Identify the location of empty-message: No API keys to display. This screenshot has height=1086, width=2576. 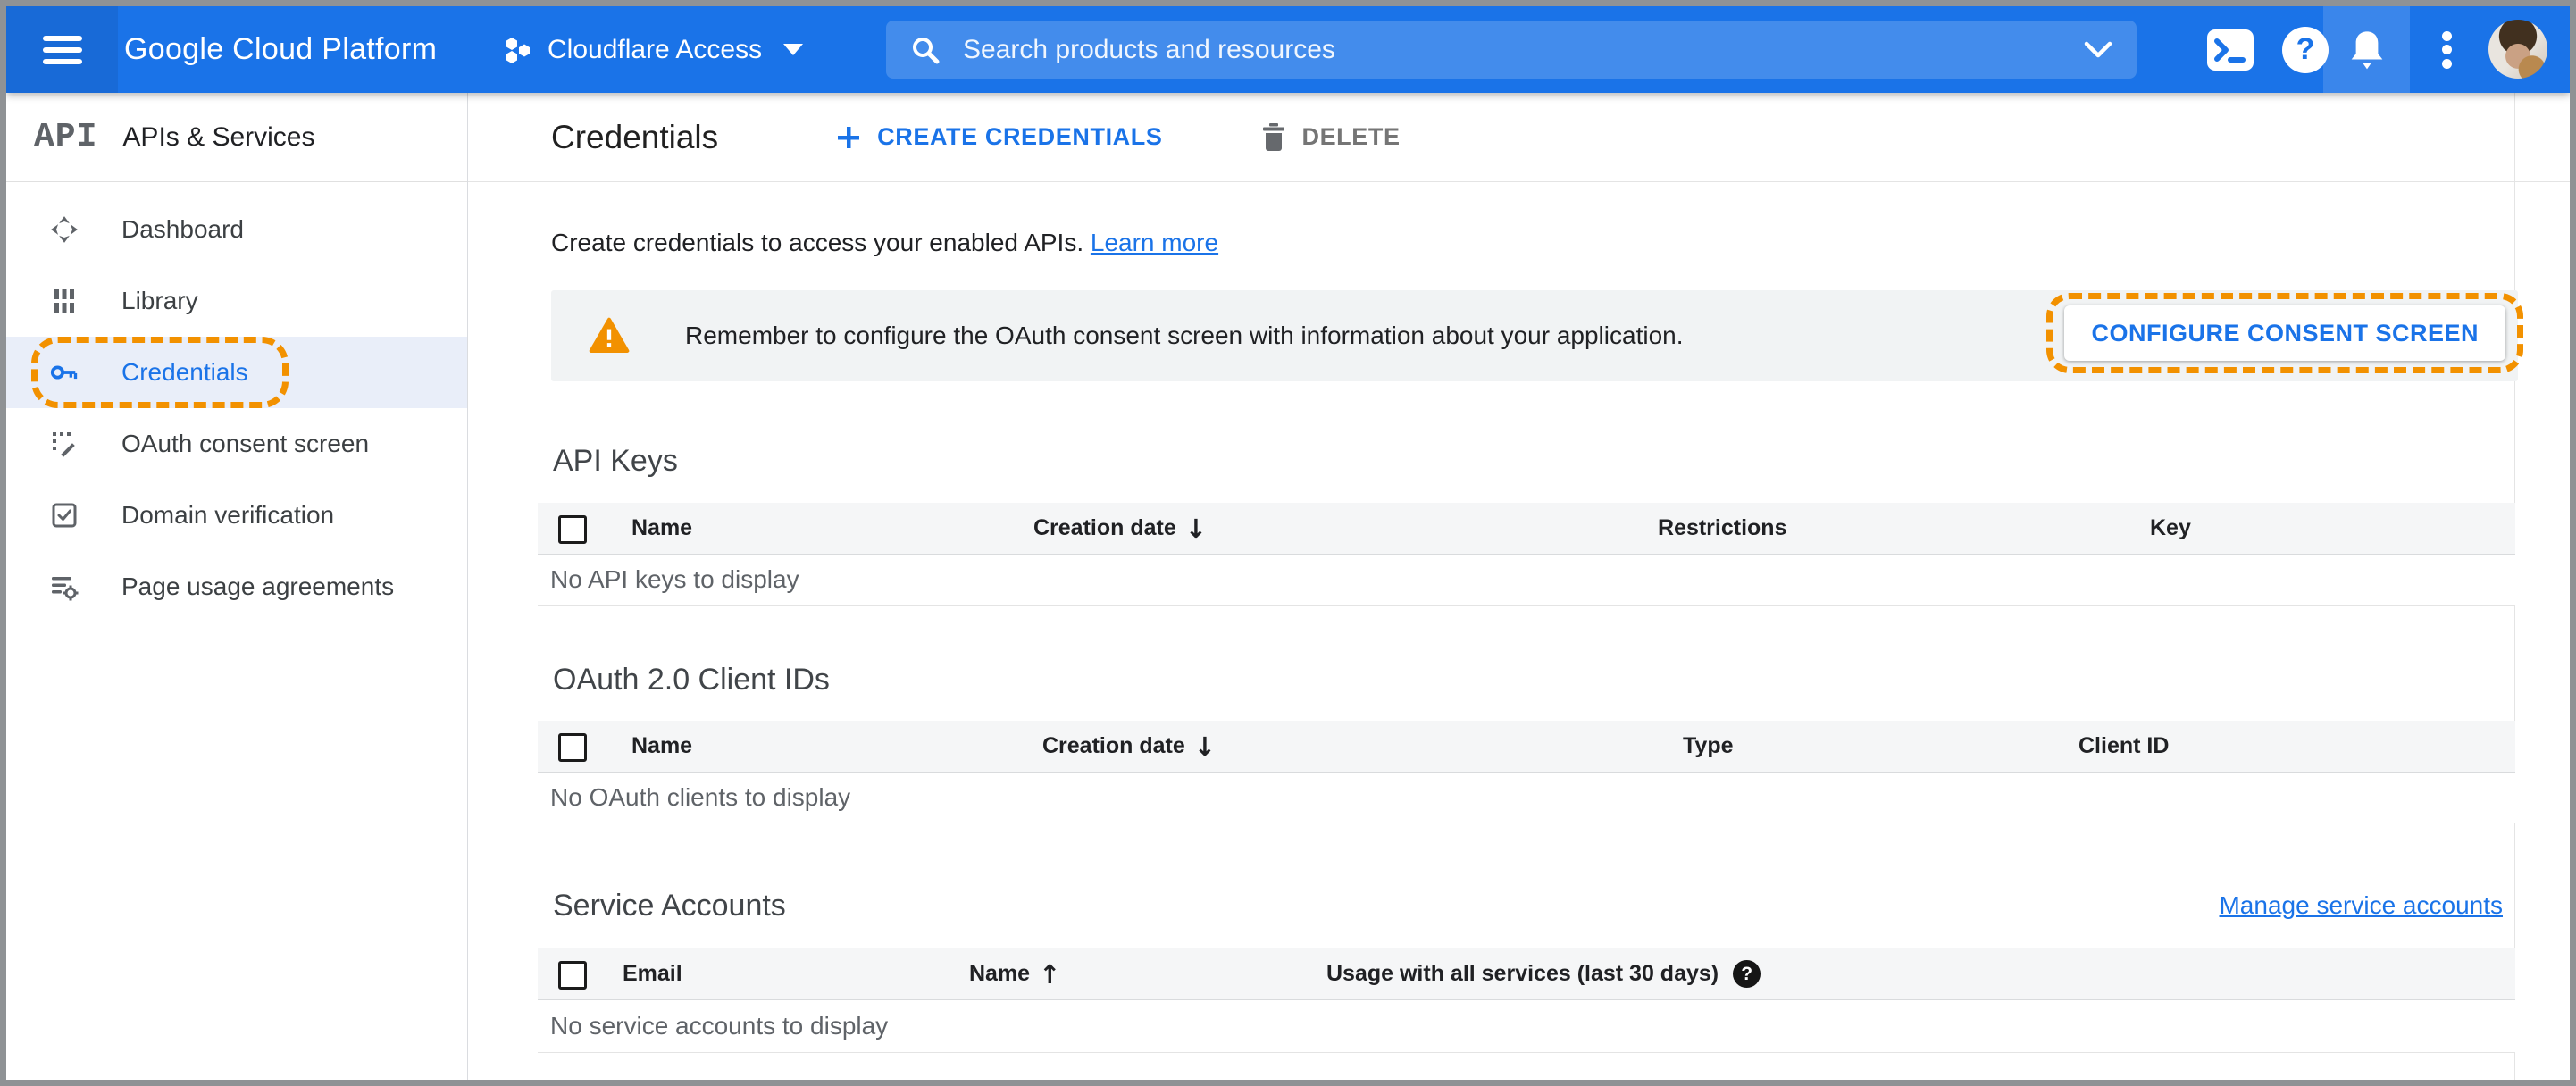
(675, 579).